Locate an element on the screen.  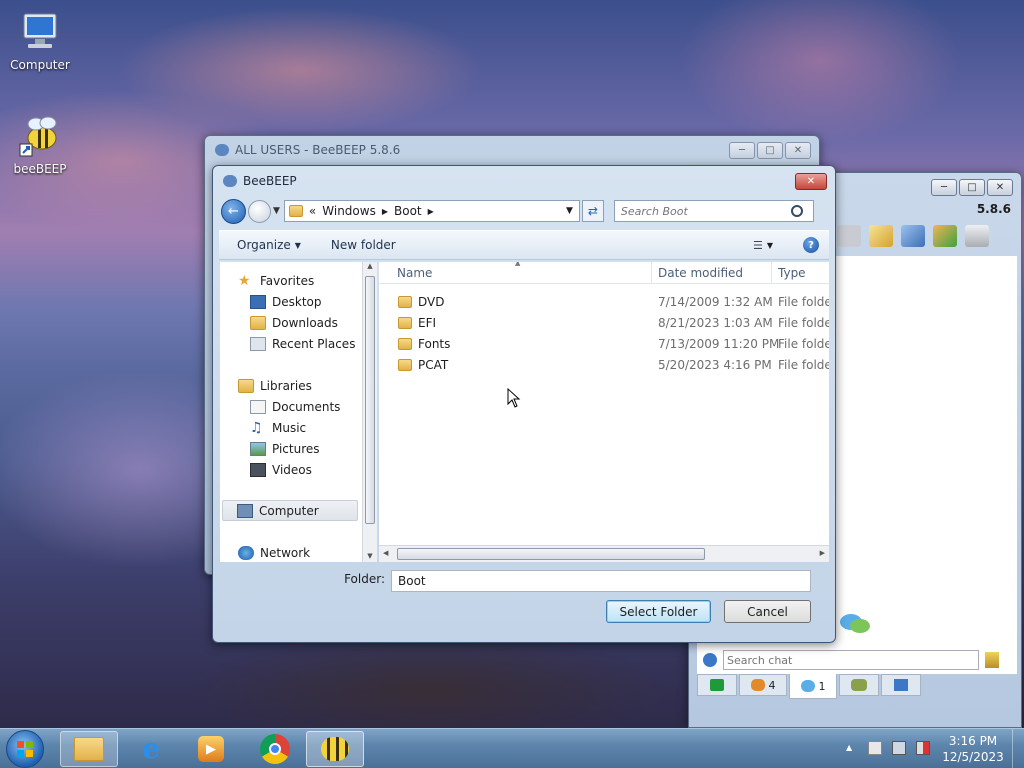
refresh-button: ⇄ is located at coordinates (592, 211).